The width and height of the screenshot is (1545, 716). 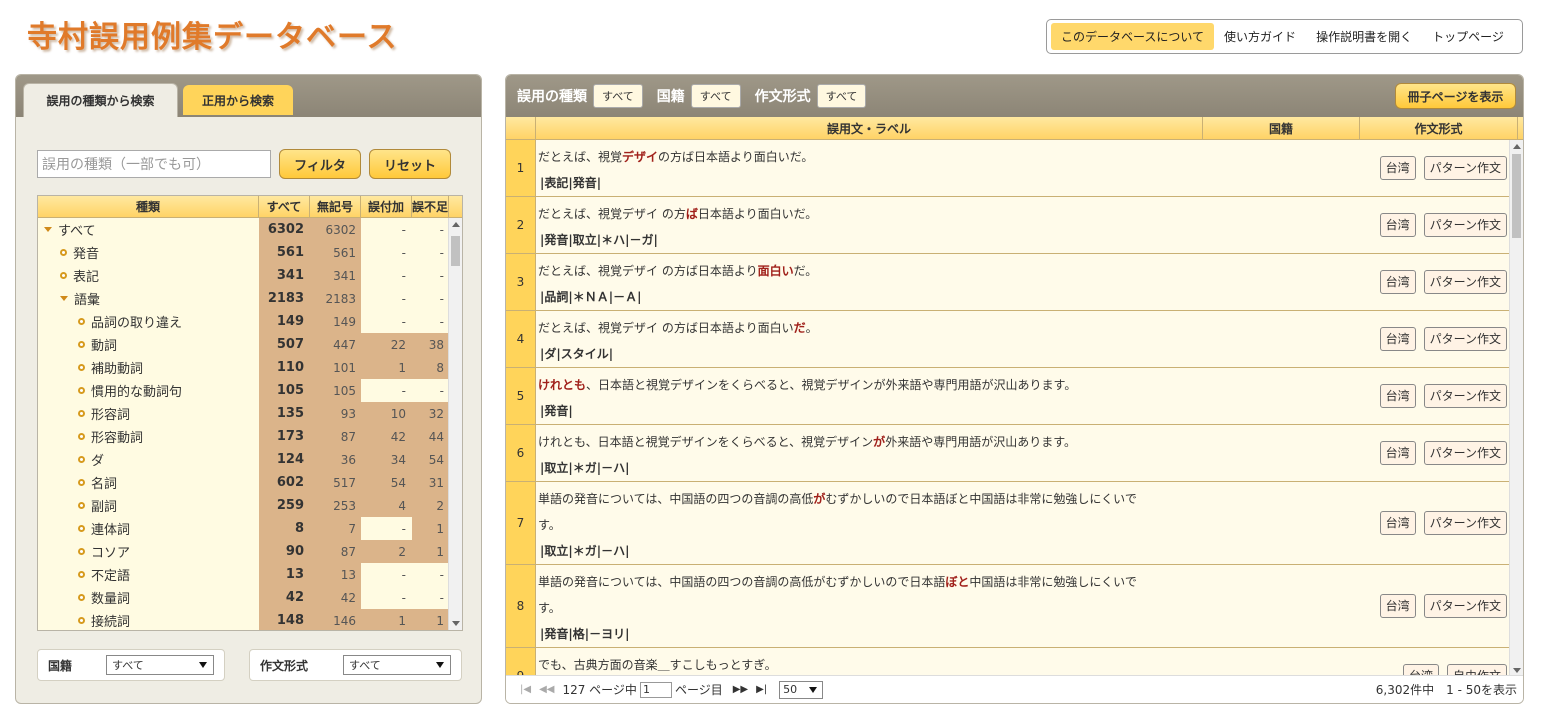 I want to click on result-row: 9 でも、古典方面の音楽＿すこしもっとすぎ。 |－ノホウ| 台湾 自由作文, so click(x=1014, y=662).